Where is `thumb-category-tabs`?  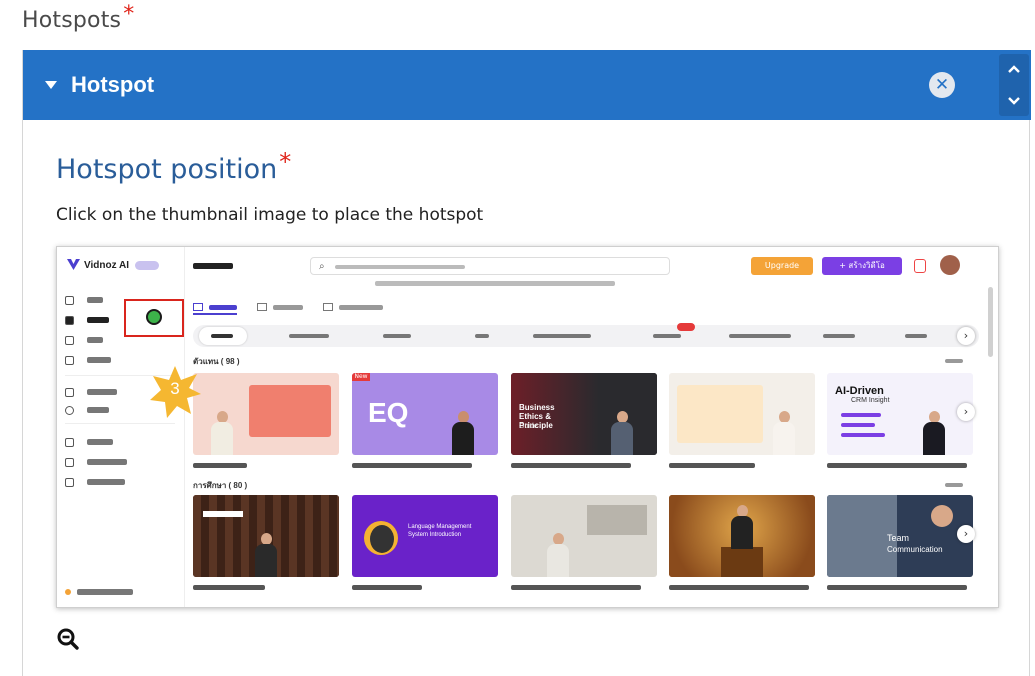
thumb-category-tabs is located at coordinates (586, 335).